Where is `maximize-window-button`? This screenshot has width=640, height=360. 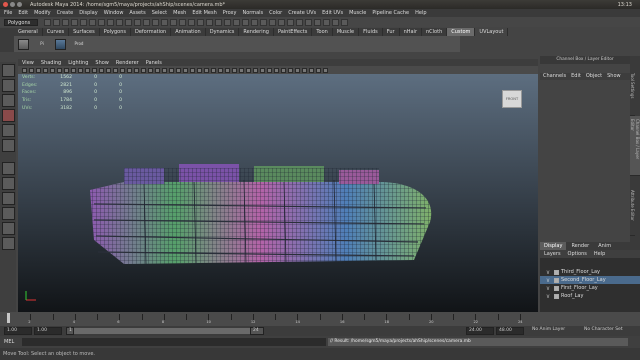
maximize-window-button is located at coordinates (19, 4).